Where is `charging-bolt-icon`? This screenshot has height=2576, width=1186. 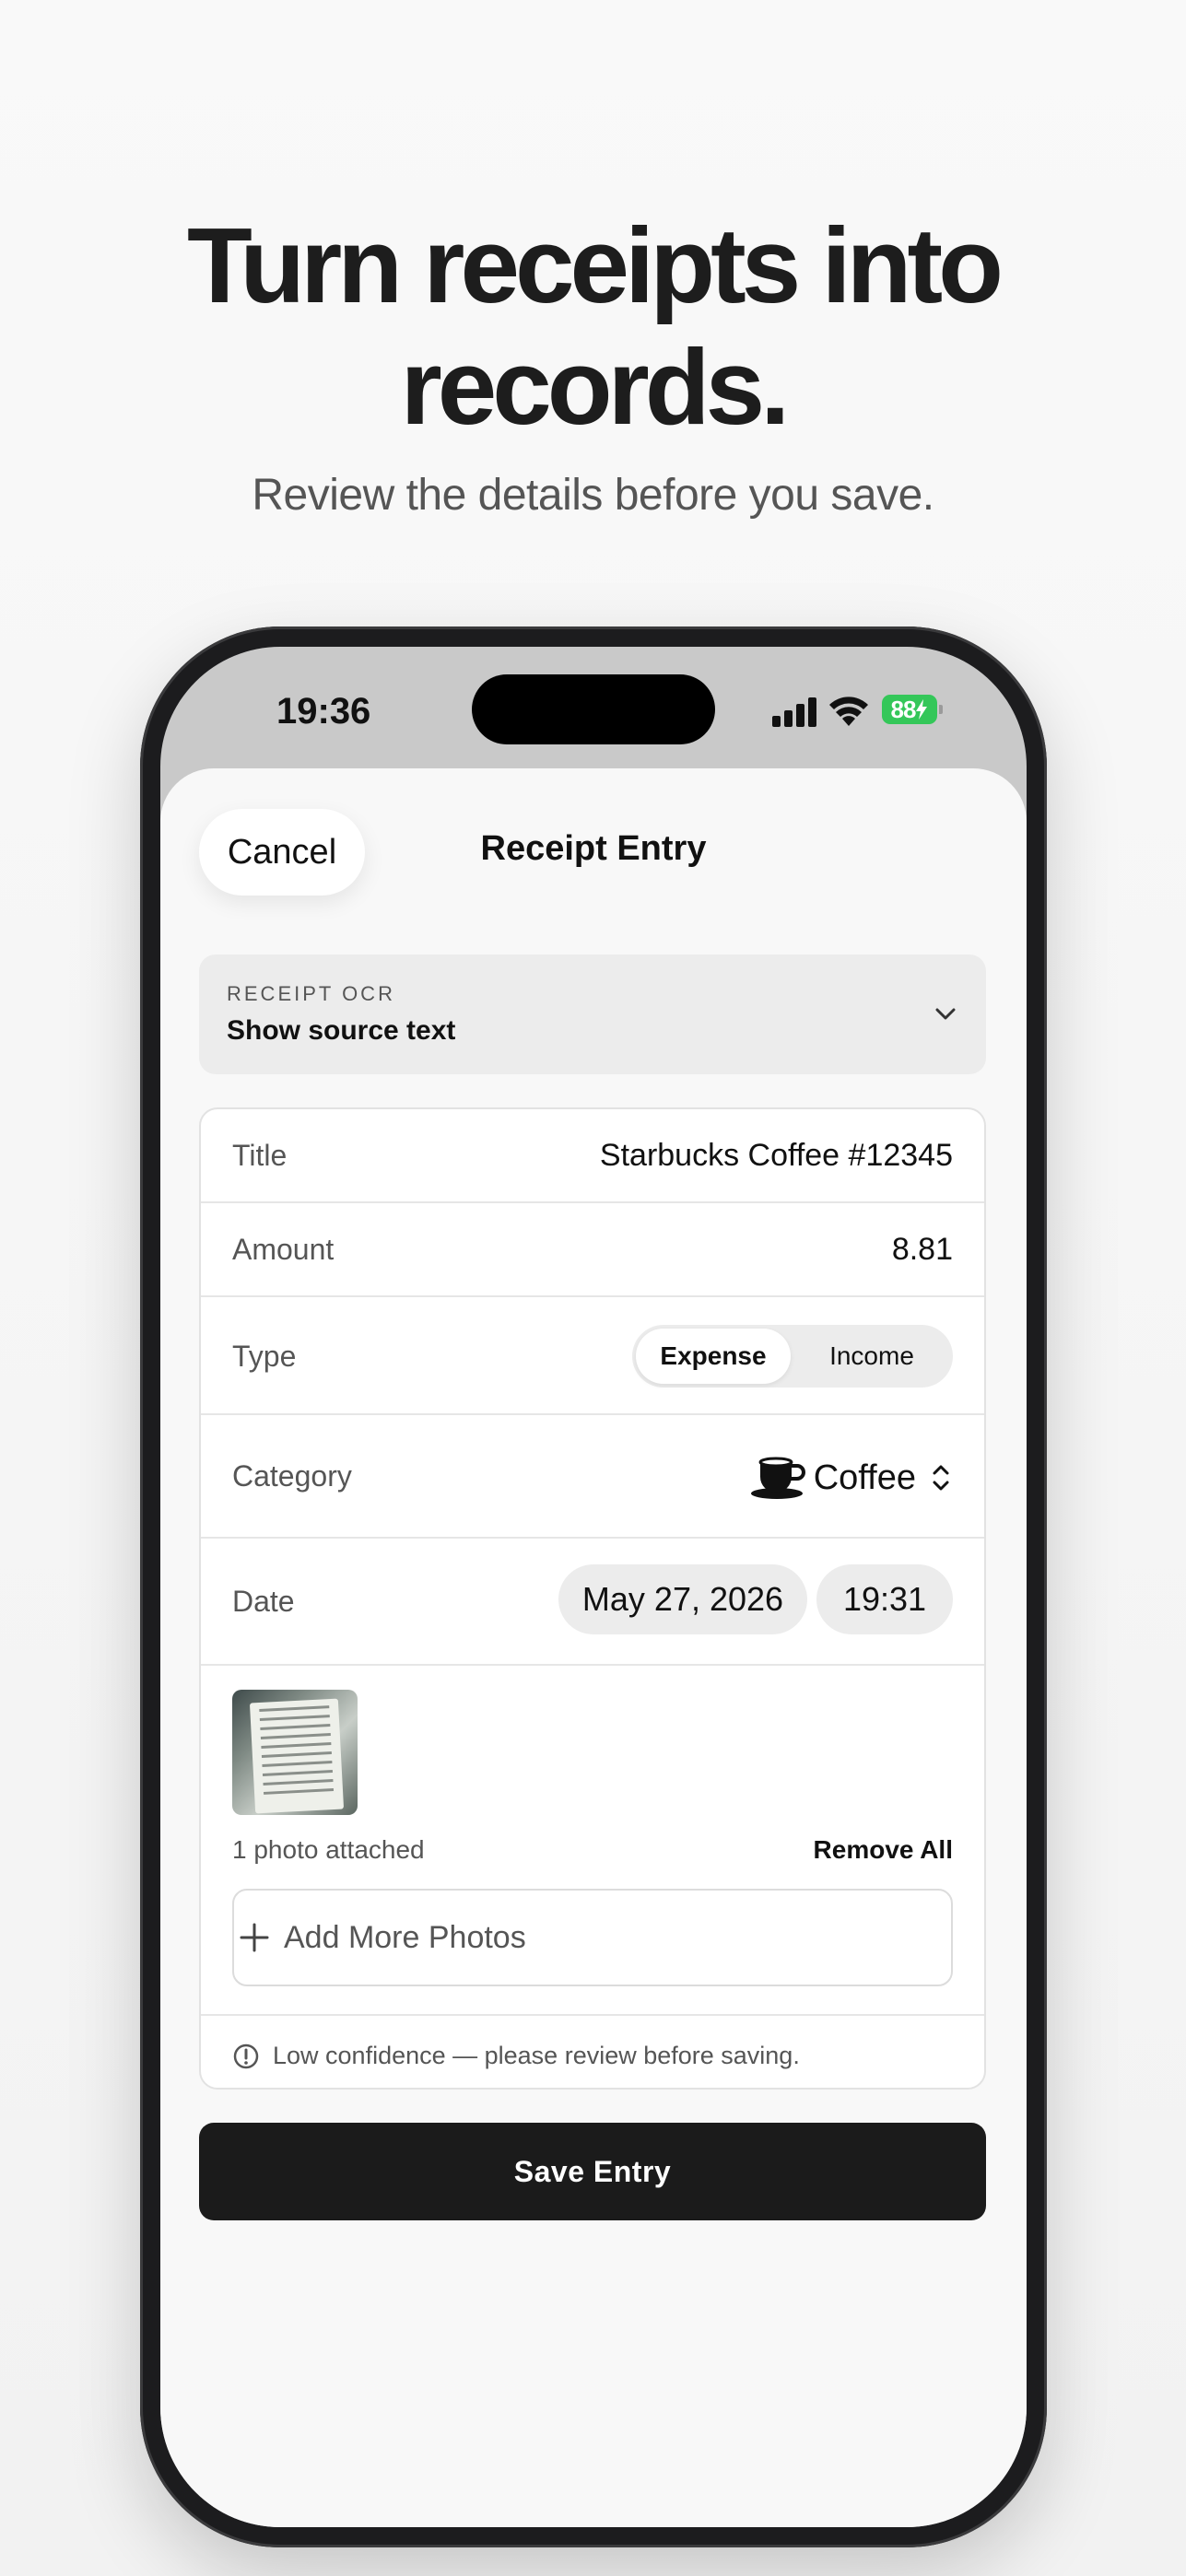
charging-bolt-icon is located at coordinates (922, 709).